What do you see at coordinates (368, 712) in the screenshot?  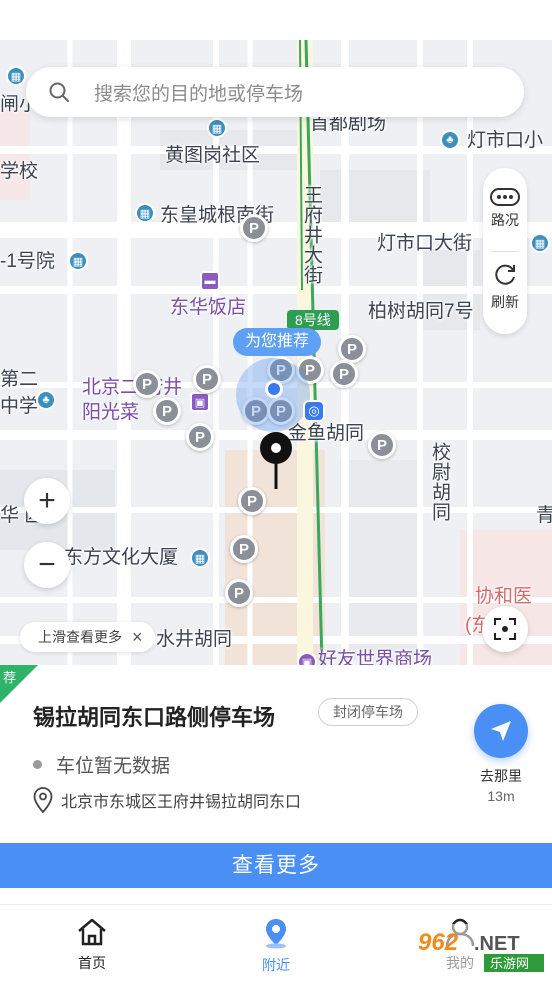 I see `parking-type-badge: 封闭停车场` at bounding box center [368, 712].